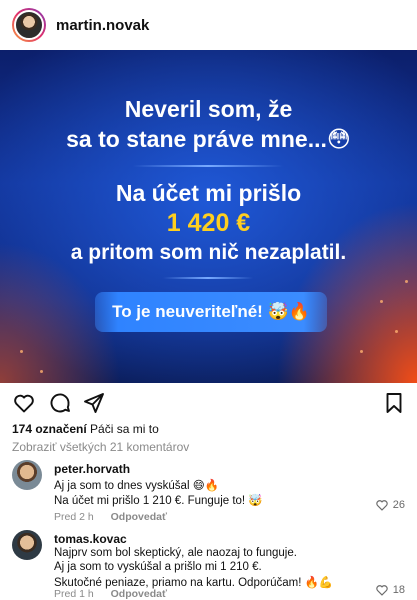 The image size is (417, 600). I want to click on bookmark-icon, so click(394, 403).